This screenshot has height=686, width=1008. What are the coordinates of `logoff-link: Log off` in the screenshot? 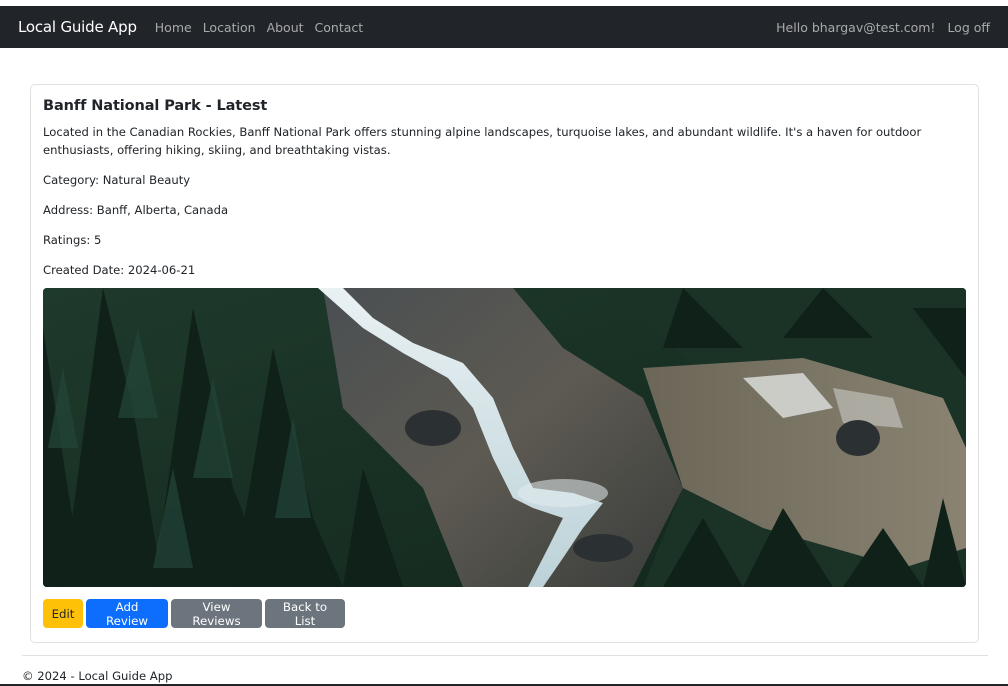 It's located at (968, 27).